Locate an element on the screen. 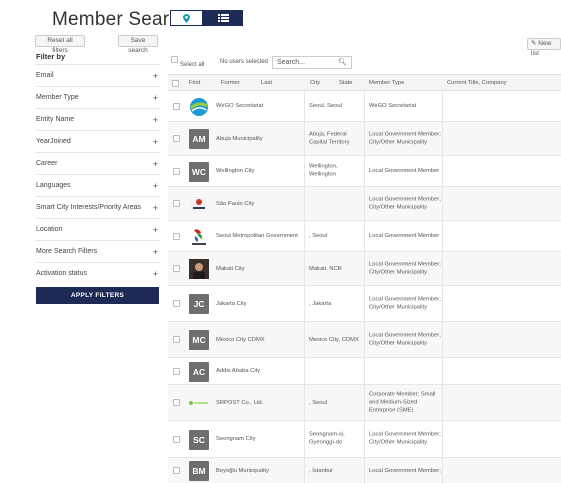  member-city: , Jakarta is located at coordinates (320, 303).